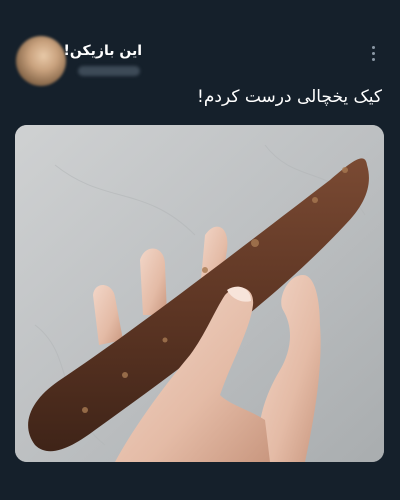  What do you see at coordinates (103, 51) in the screenshot?
I see `display-name: این بازیکن!` at bounding box center [103, 51].